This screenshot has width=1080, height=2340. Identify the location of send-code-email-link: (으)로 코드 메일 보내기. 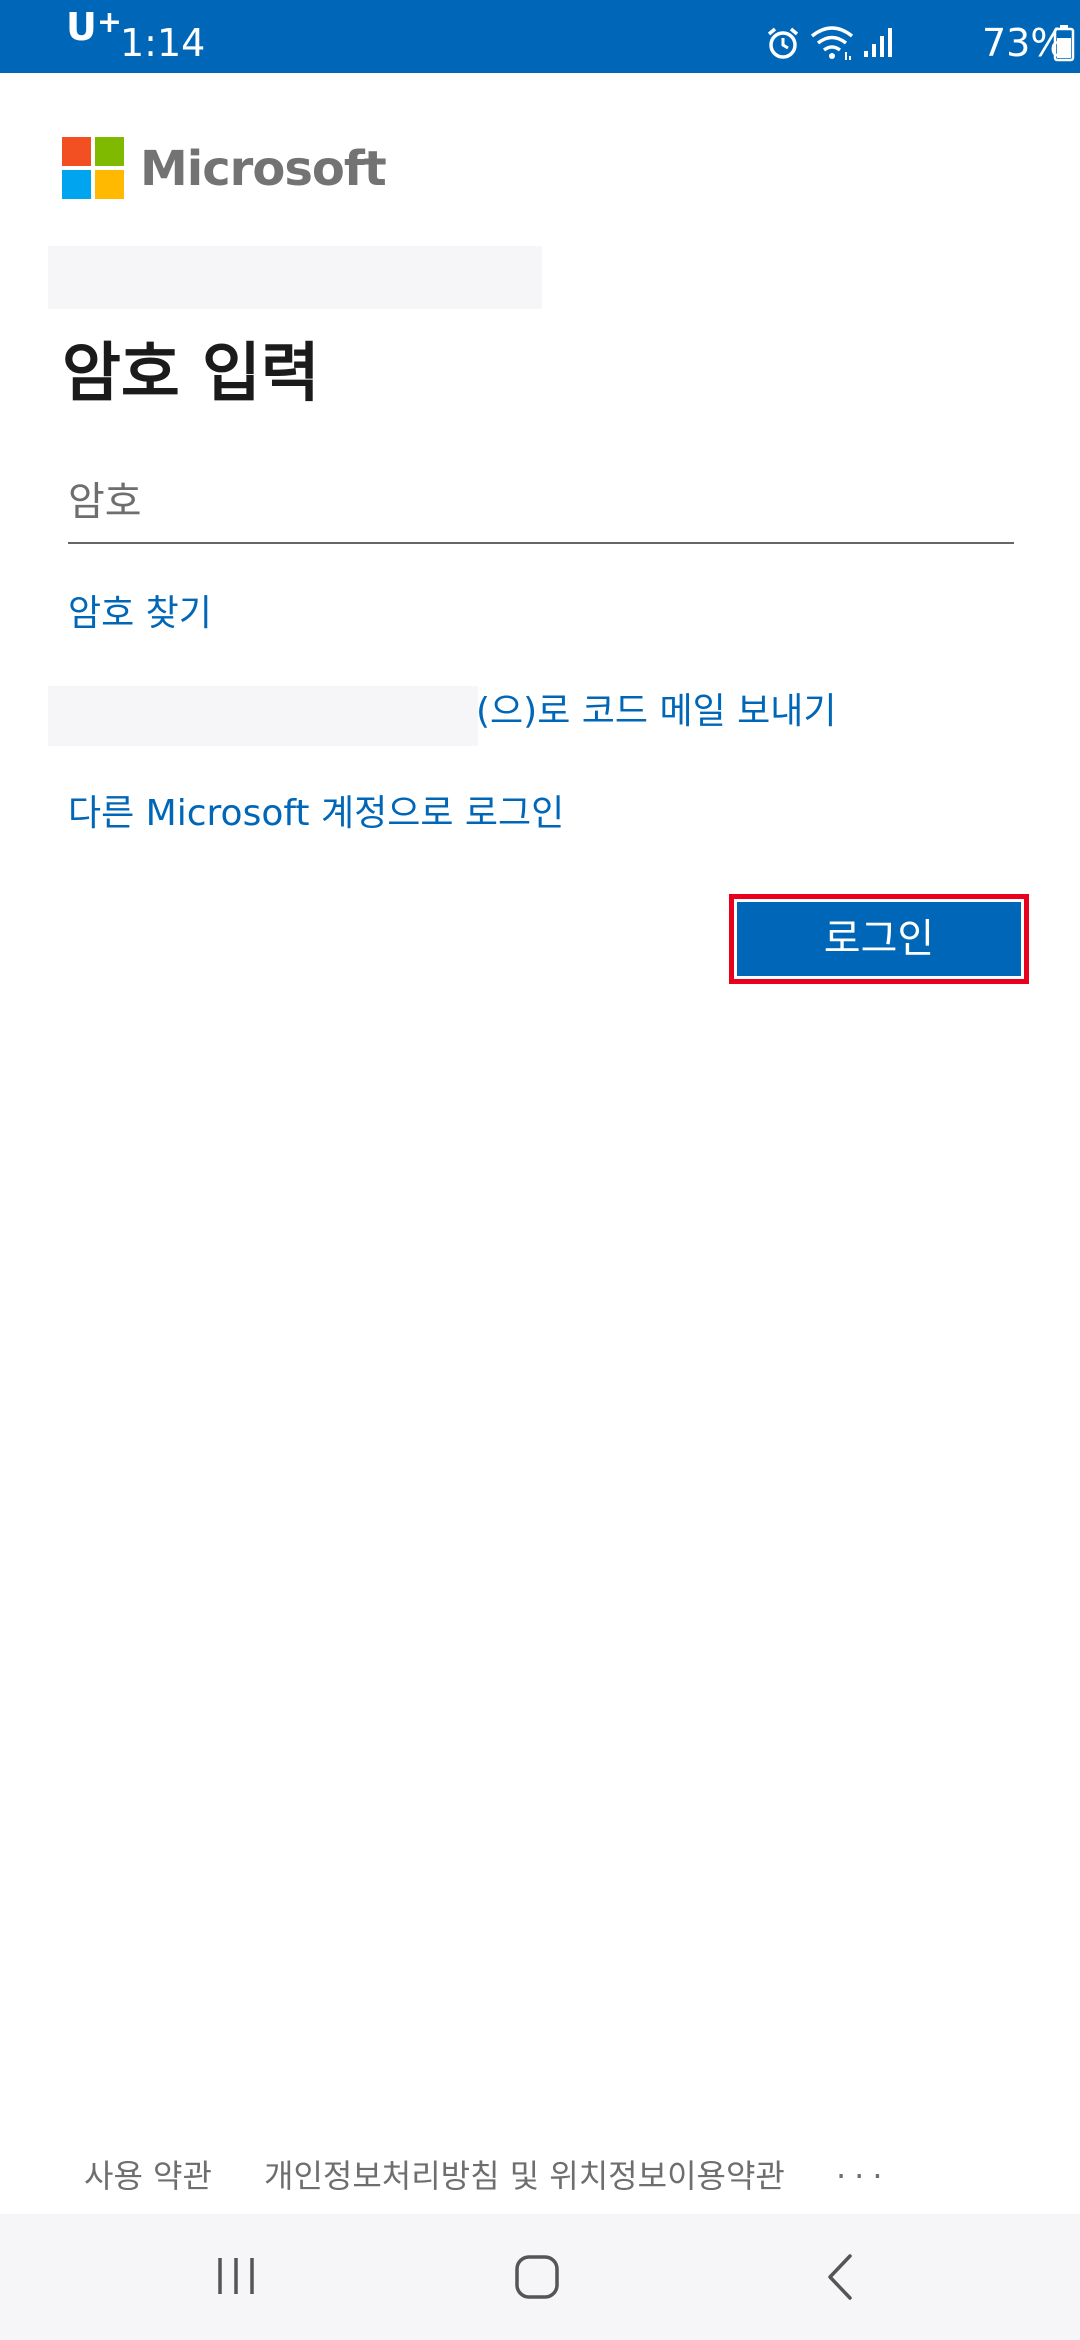
(656, 712).